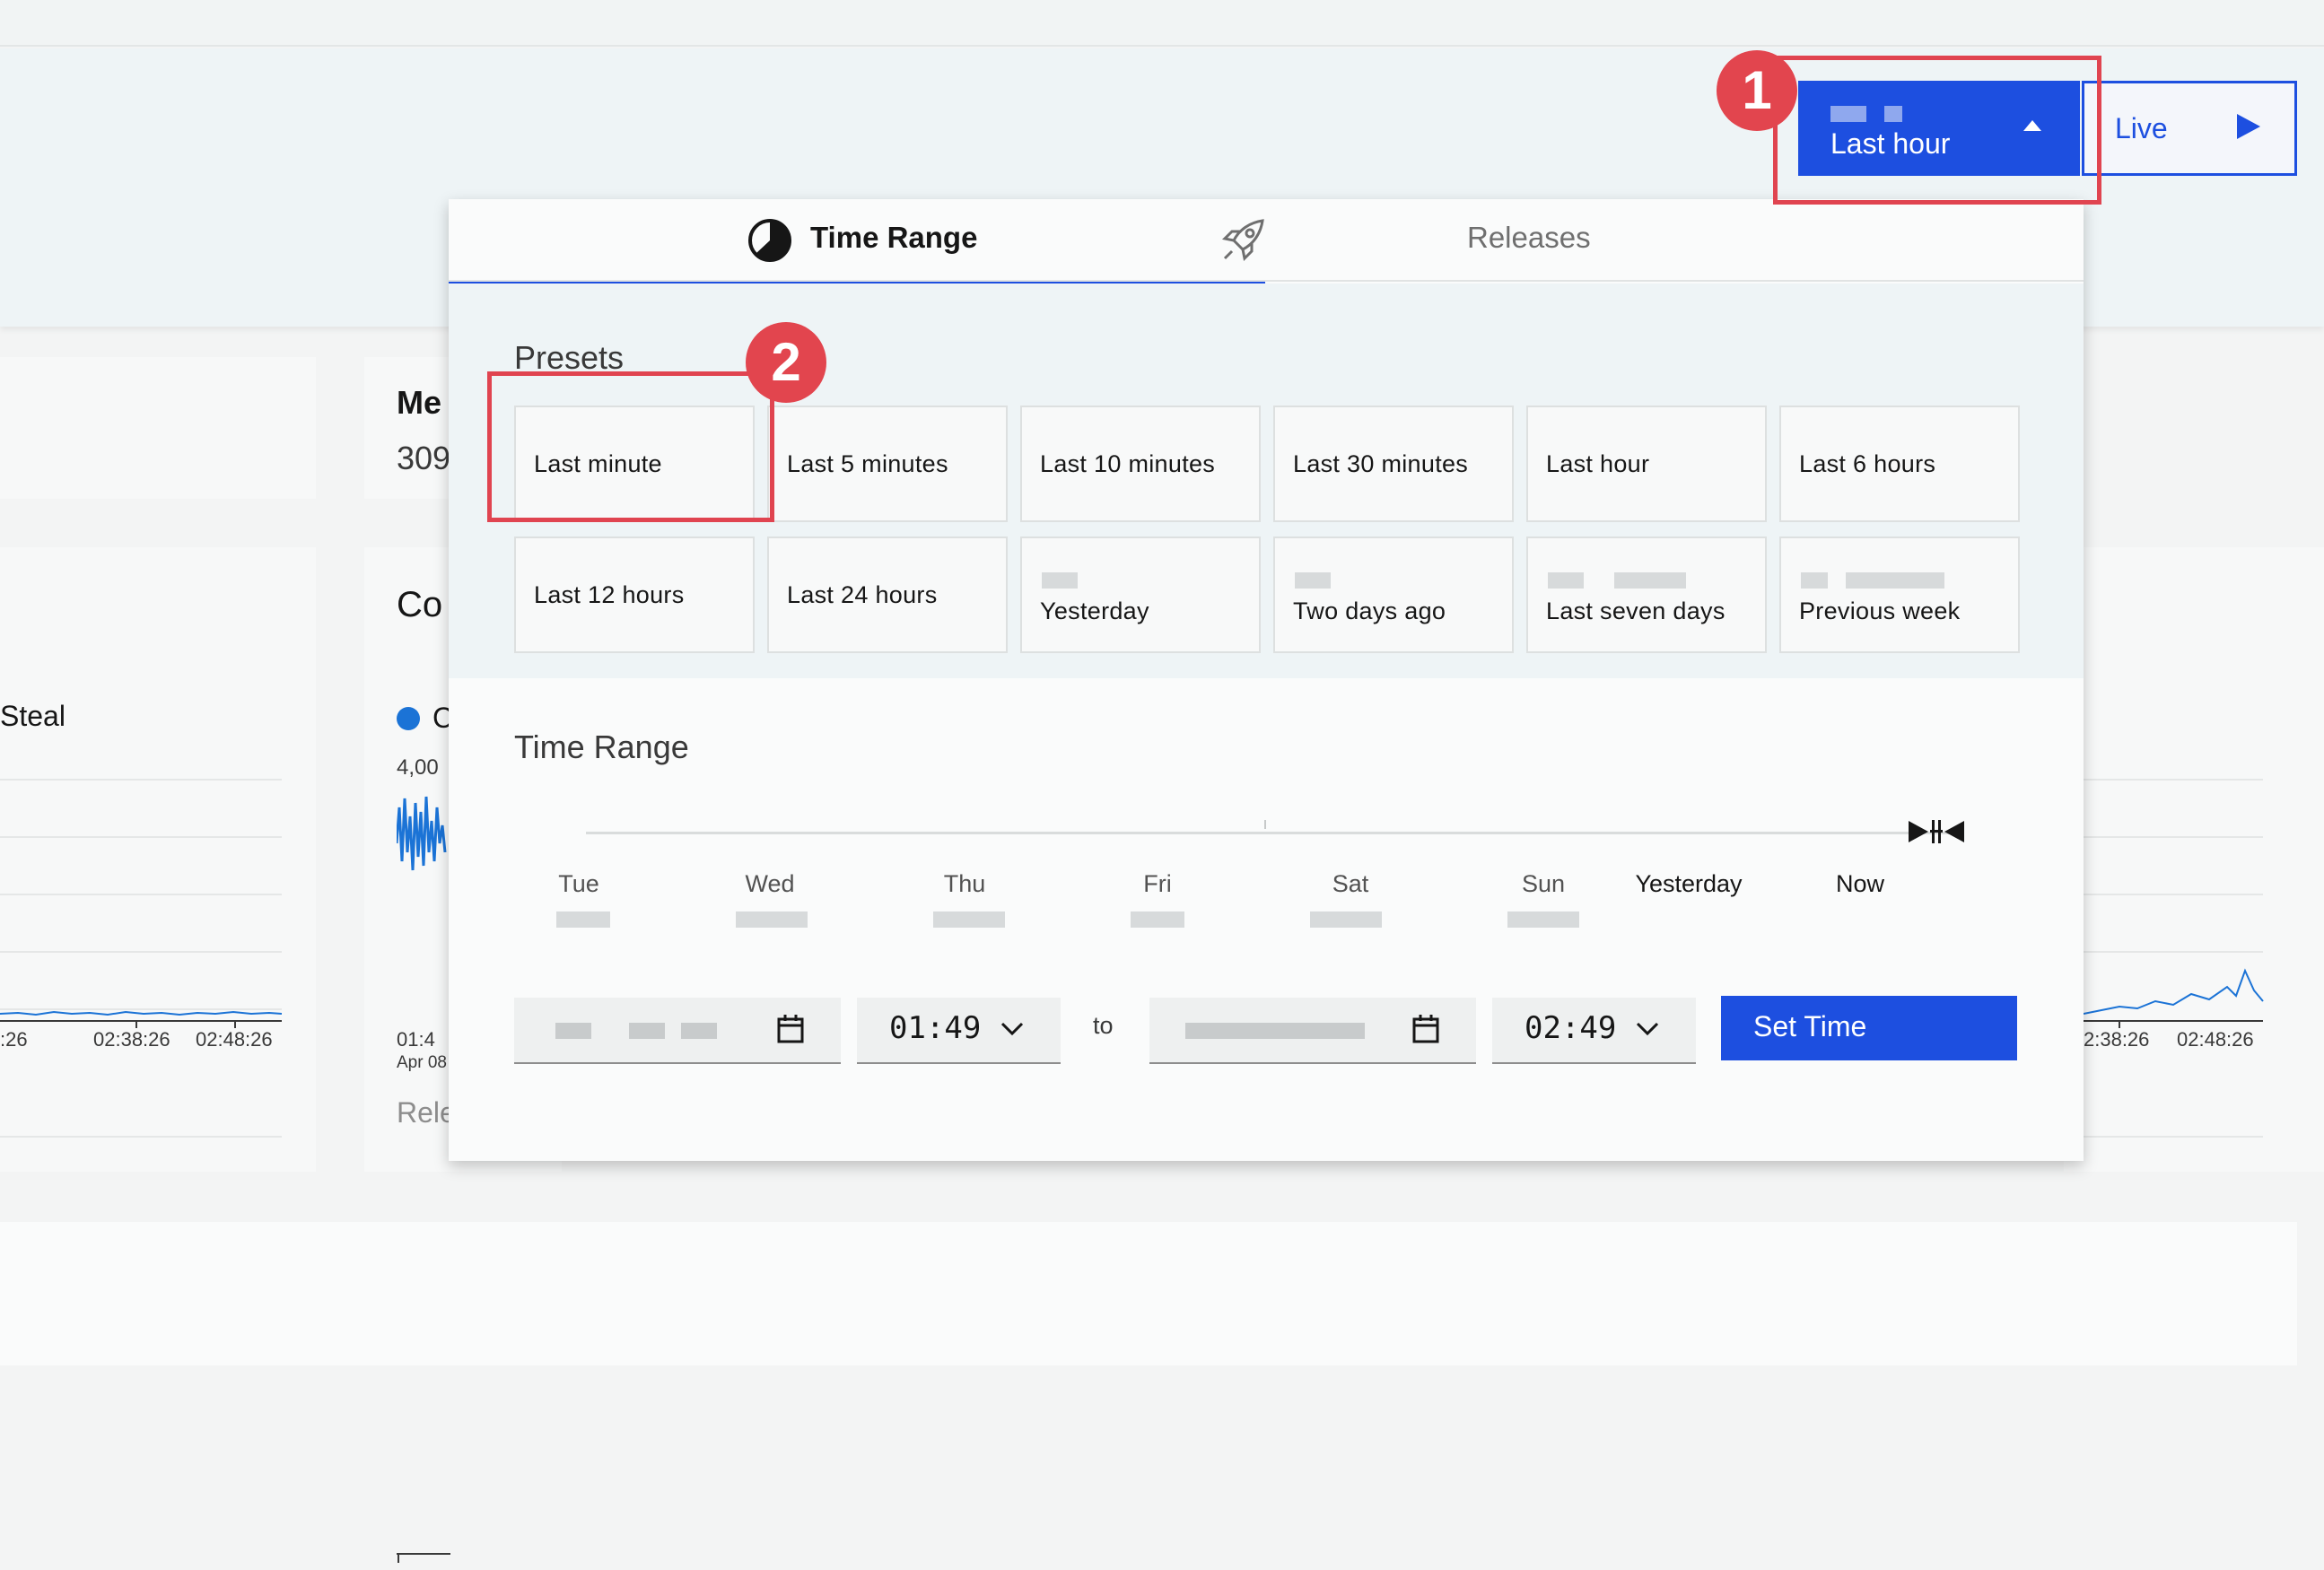 This screenshot has height=1570, width=2324. I want to click on tab-releases: Releases, so click(1653, 240).